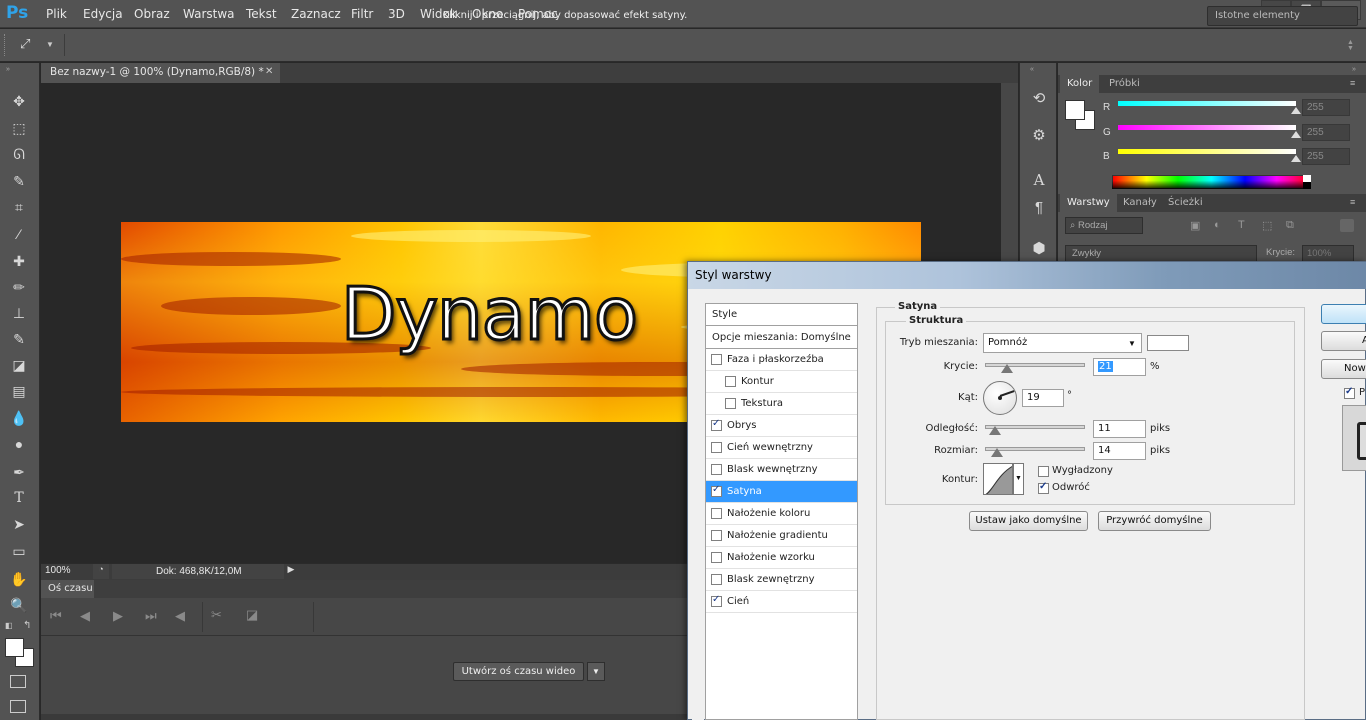 The image size is (1366, 720). Describe the element at coordinates (1043, 398) in the screenshot. I see `angle-field: 19` at that location.